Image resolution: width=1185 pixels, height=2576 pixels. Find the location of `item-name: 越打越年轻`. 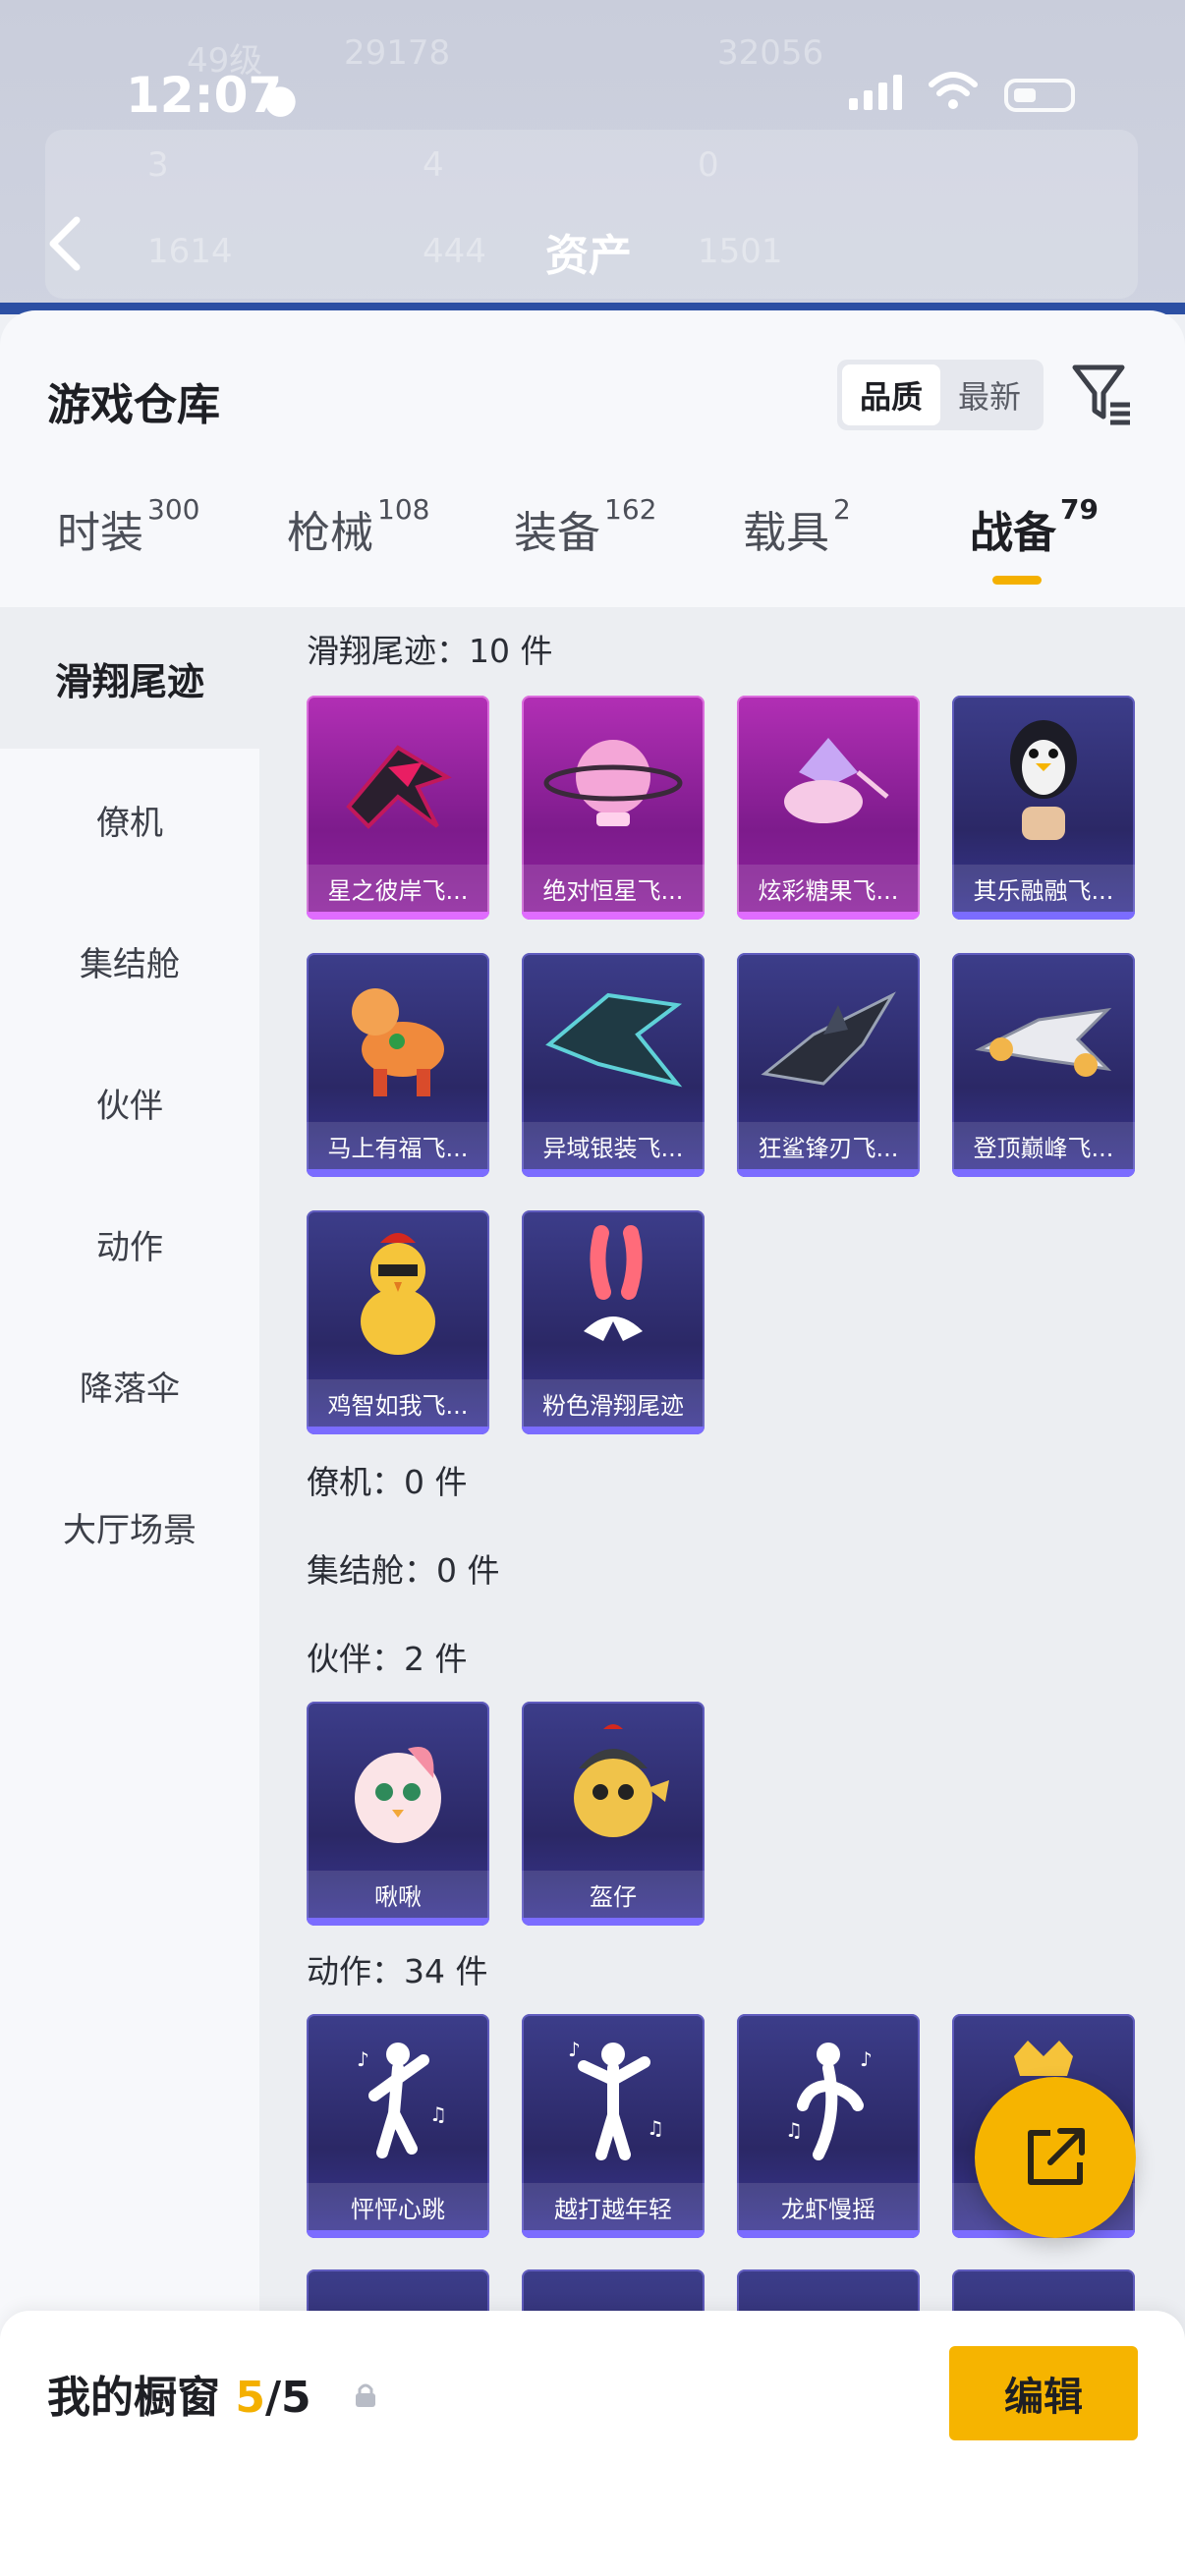

item-name: 越打越年轻 is located at coordinates (614, 2206).